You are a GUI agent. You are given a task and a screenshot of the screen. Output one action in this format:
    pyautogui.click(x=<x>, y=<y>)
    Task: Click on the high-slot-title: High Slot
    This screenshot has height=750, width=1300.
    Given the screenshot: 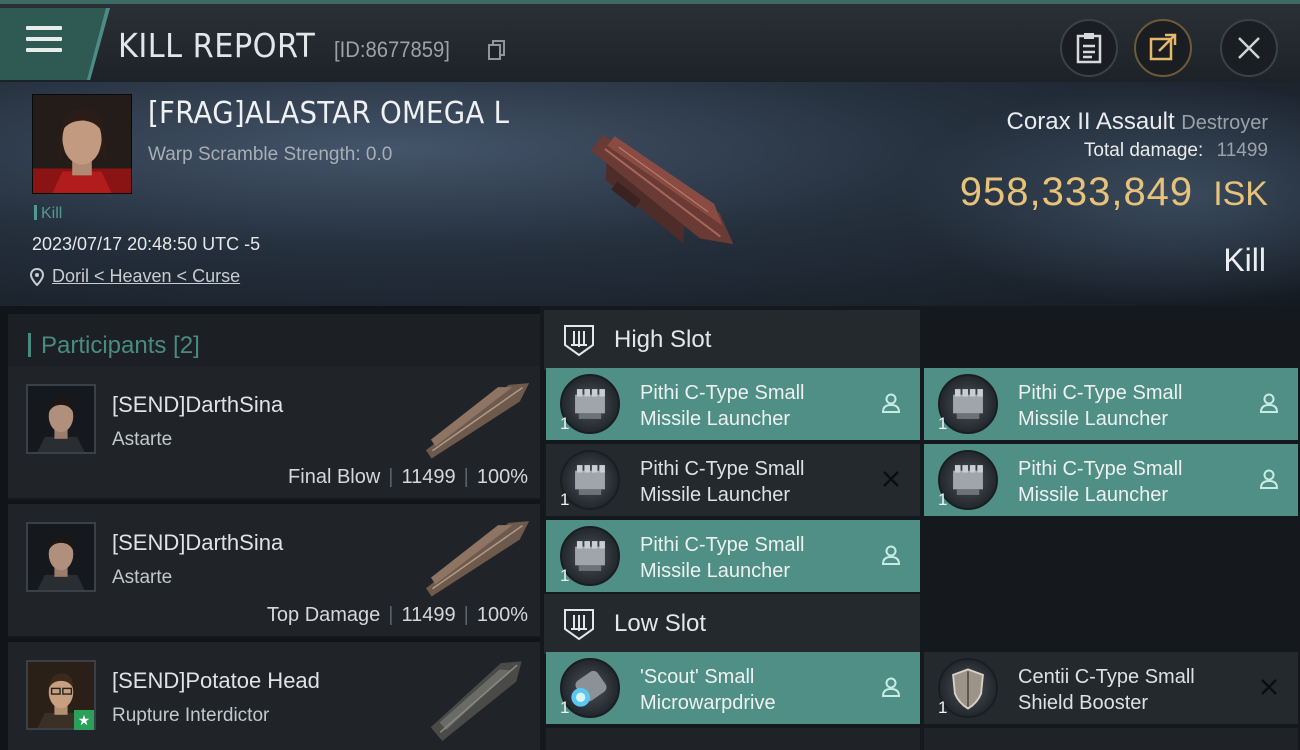 What is the action you would take?
    pyautogui.click(x=663, y=339)
    